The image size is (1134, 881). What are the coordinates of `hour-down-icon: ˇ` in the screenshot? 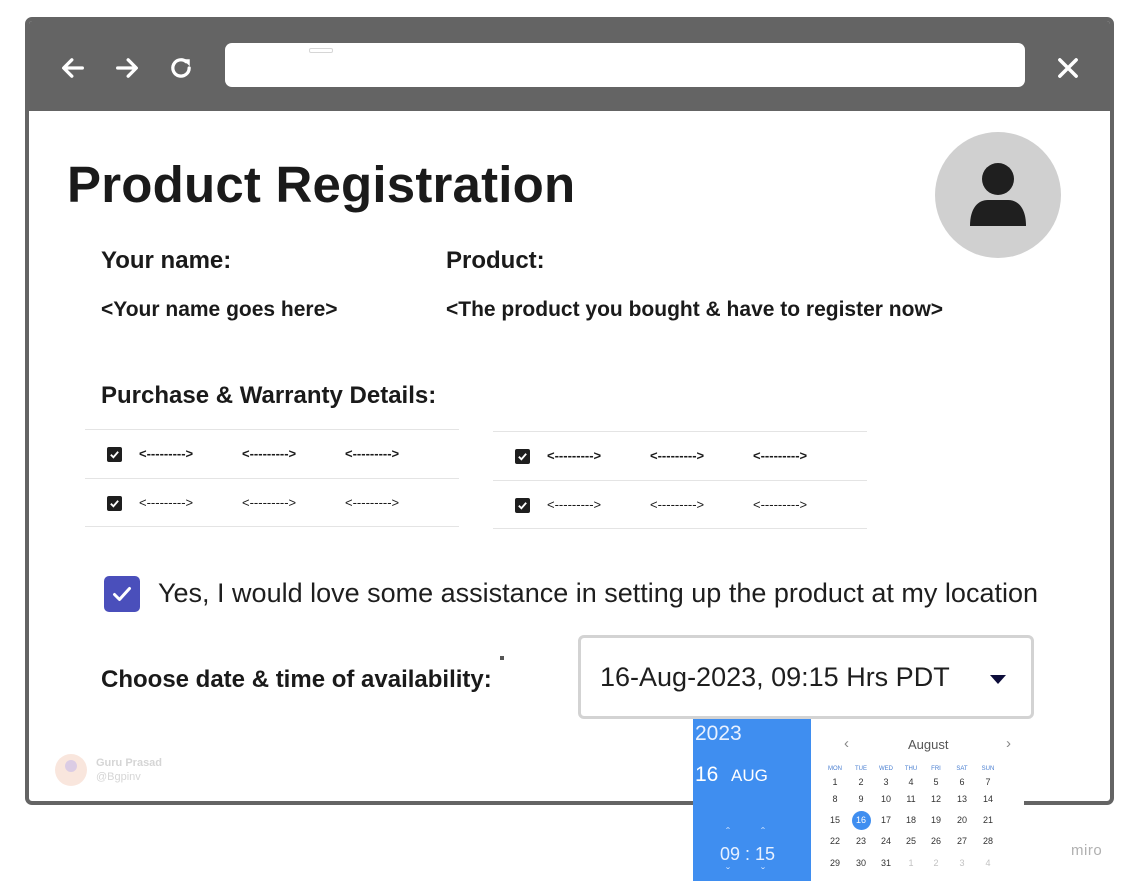 It's located at (728, 872).